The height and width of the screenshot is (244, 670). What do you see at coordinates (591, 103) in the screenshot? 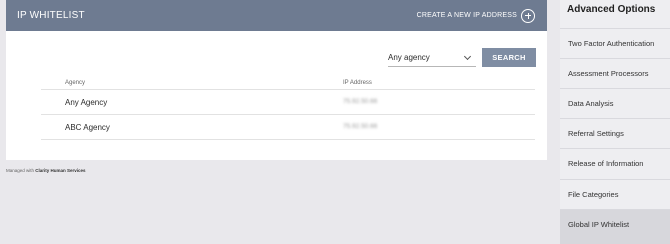
I see `sidebar-item-label: Data Analysis` at bounding box center [591, 103].